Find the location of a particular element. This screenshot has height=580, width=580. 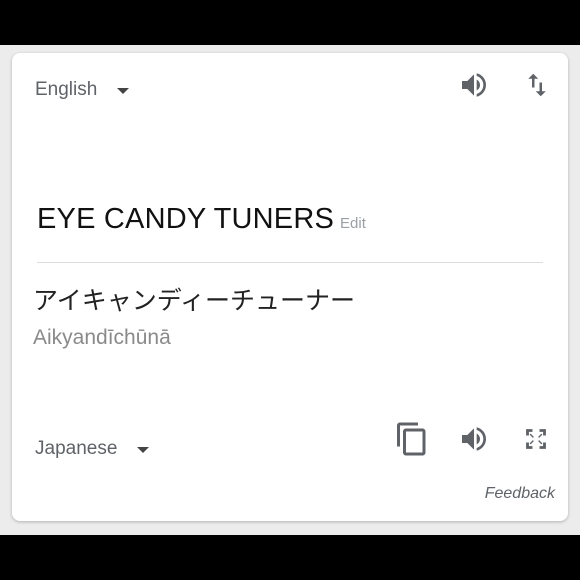

source-text: EYE CANDY TUNERS is located at coordinates (186, 219).